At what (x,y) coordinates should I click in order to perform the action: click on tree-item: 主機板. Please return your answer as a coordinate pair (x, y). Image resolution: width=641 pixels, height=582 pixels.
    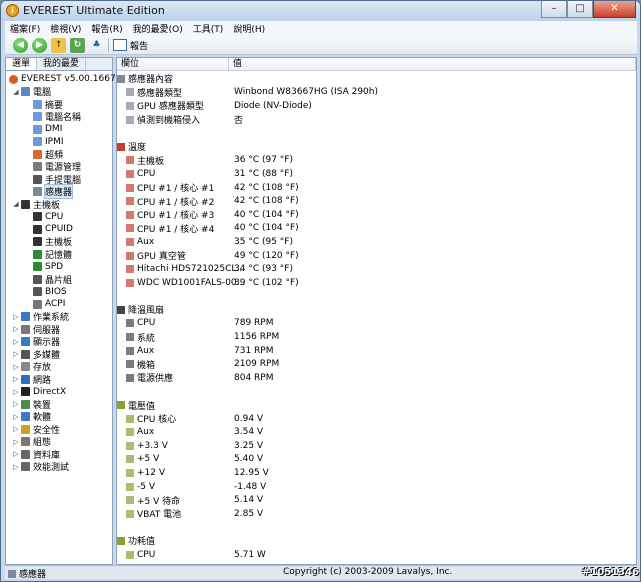
    Looking at the image, I should click on (59, 242).